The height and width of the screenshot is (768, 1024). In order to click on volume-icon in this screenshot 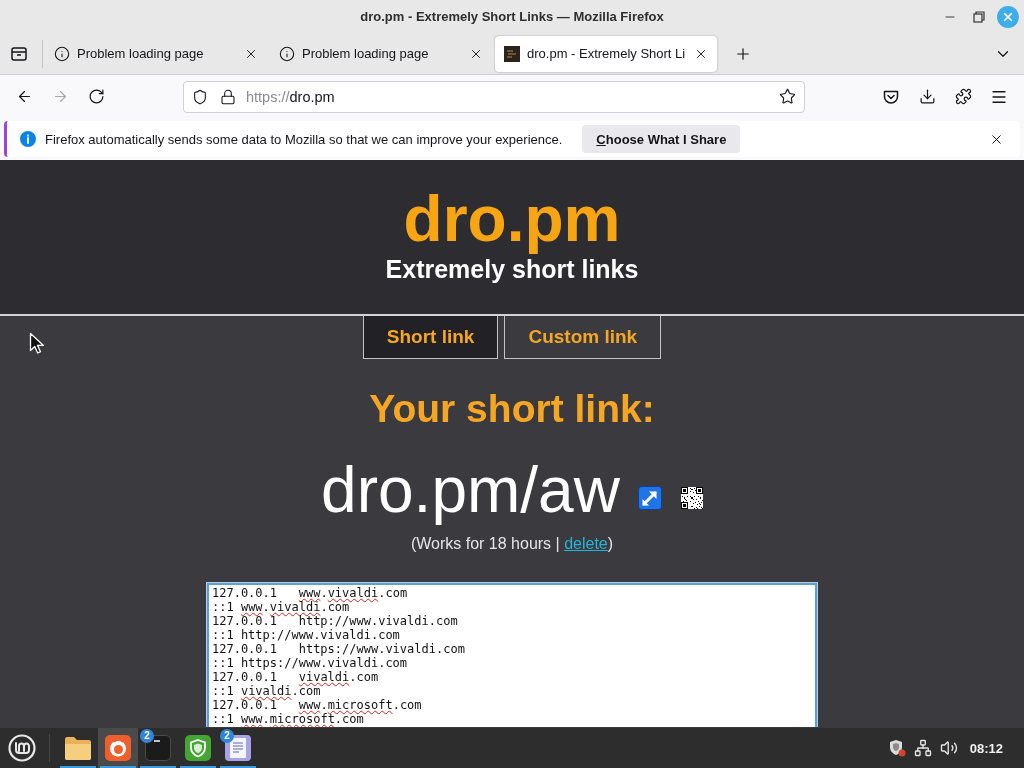, I will do `click(948, 748)`.